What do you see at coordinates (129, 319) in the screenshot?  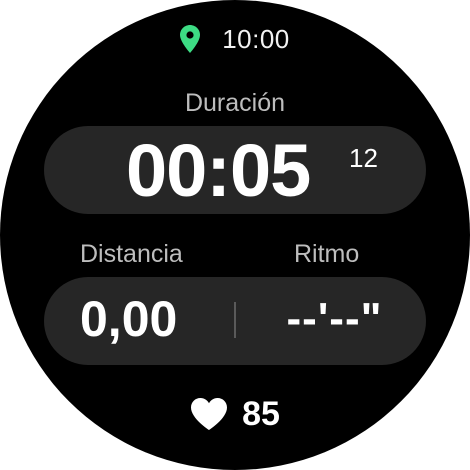 I see `distance-value: 0,00` at bounding box center [129, 319].